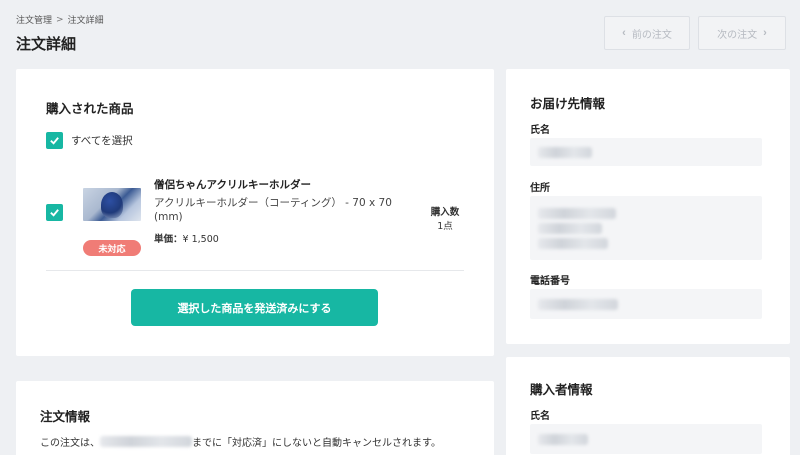 The height and width of the screenshot is (455, 800). What do you see at coordinates (445, 212) in the screenshot?
I see `quantity-label: 購入数` at bounding box center [445, 212].